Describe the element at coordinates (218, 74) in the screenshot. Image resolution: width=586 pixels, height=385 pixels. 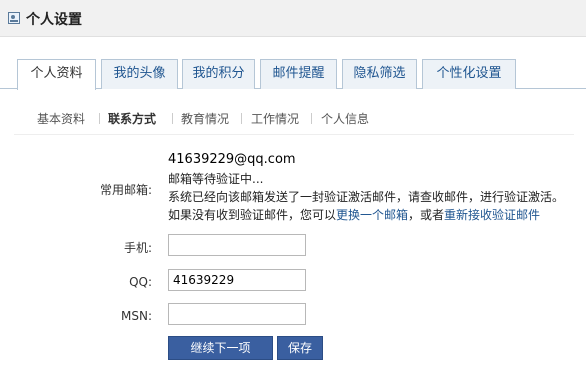
I see `tab-points: 我的积分` at that location.